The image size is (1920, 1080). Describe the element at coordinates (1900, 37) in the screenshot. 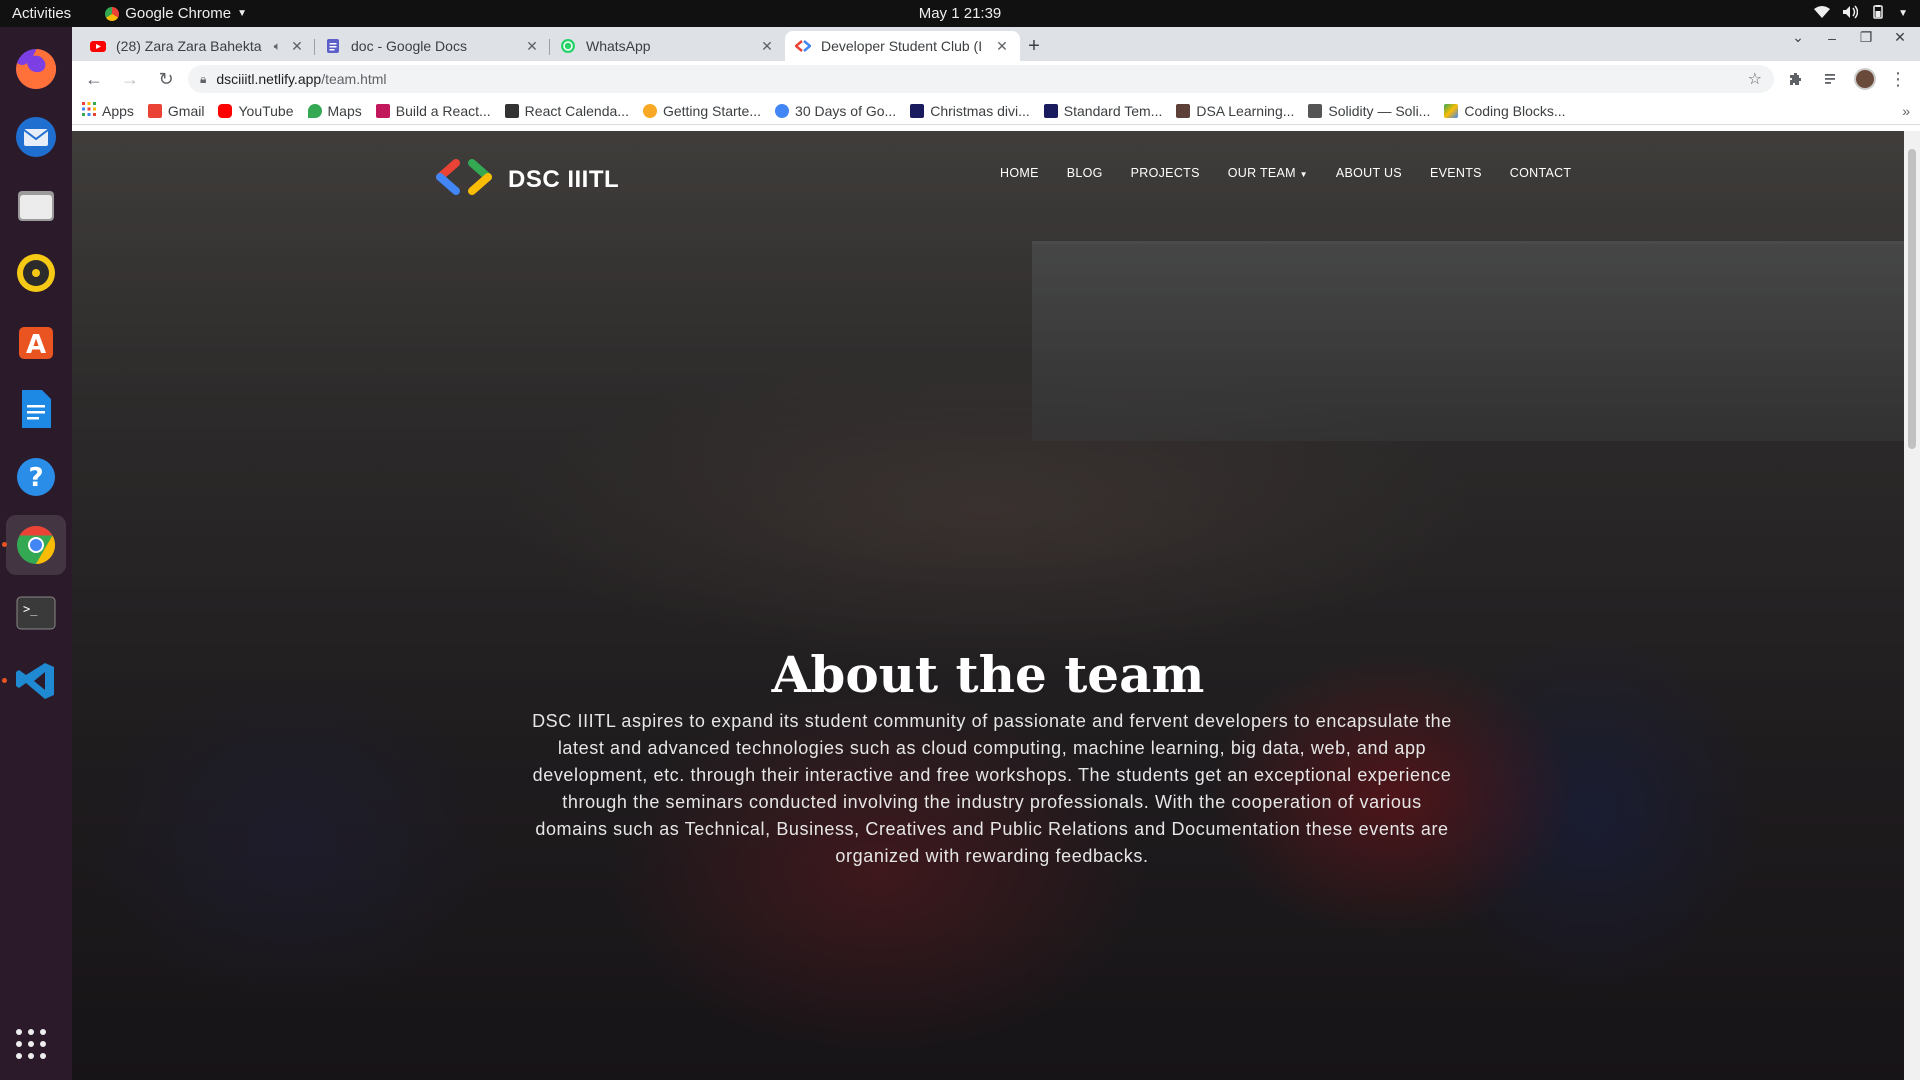

I see `close-window-icon: ✕` at that location.